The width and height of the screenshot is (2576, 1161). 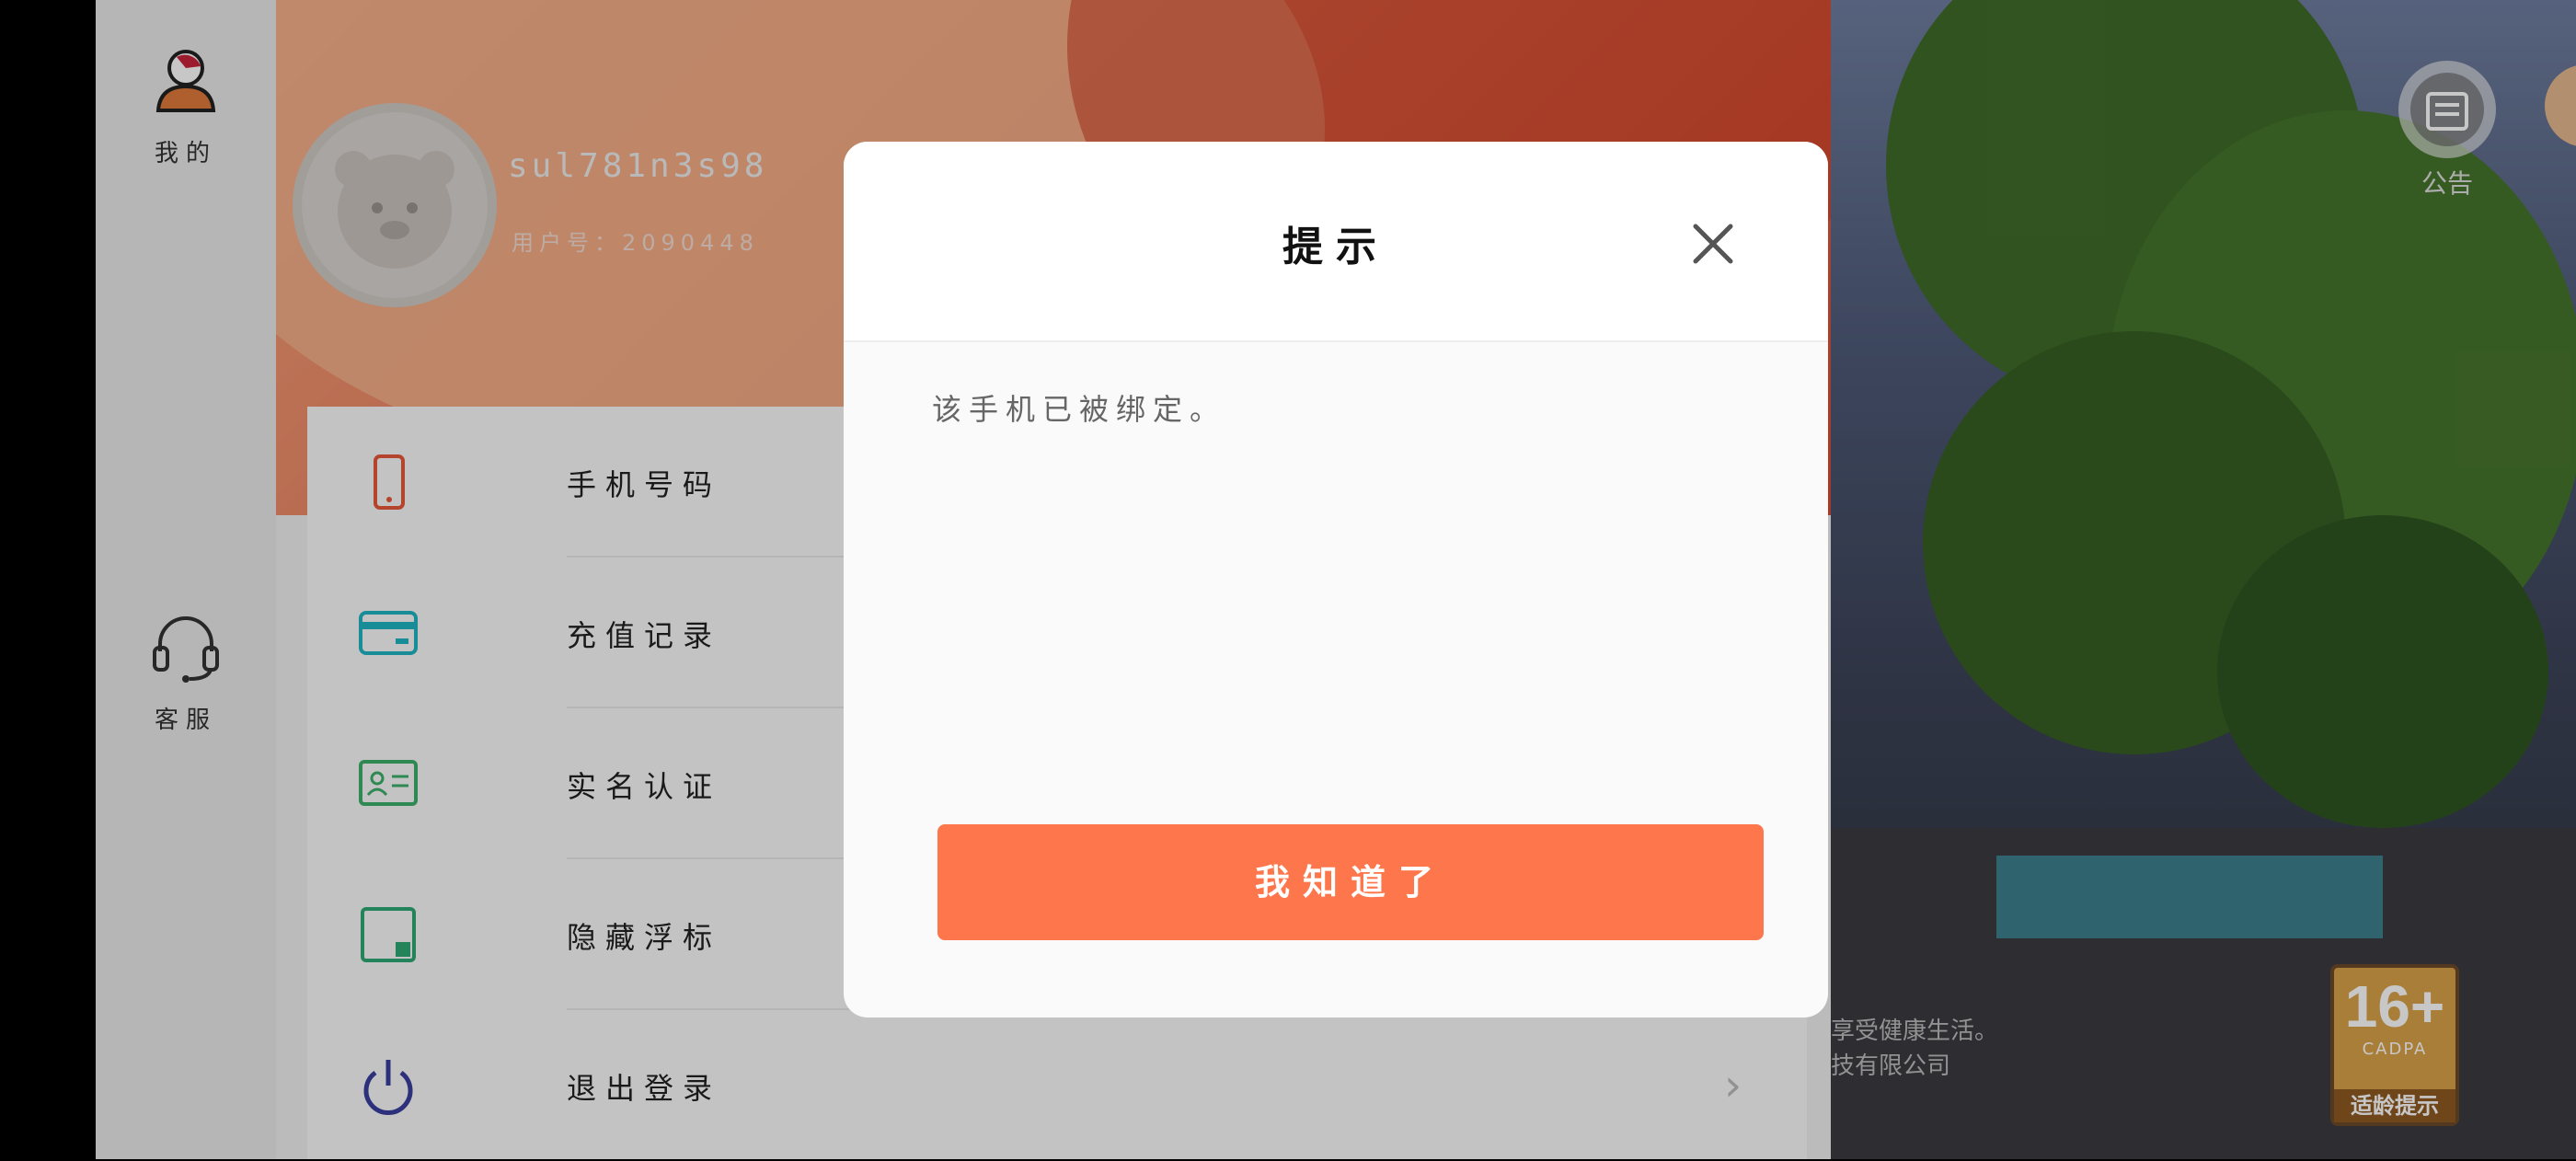 I want to click on confirm-button: 我知道了, so click(x=1350, y=882).